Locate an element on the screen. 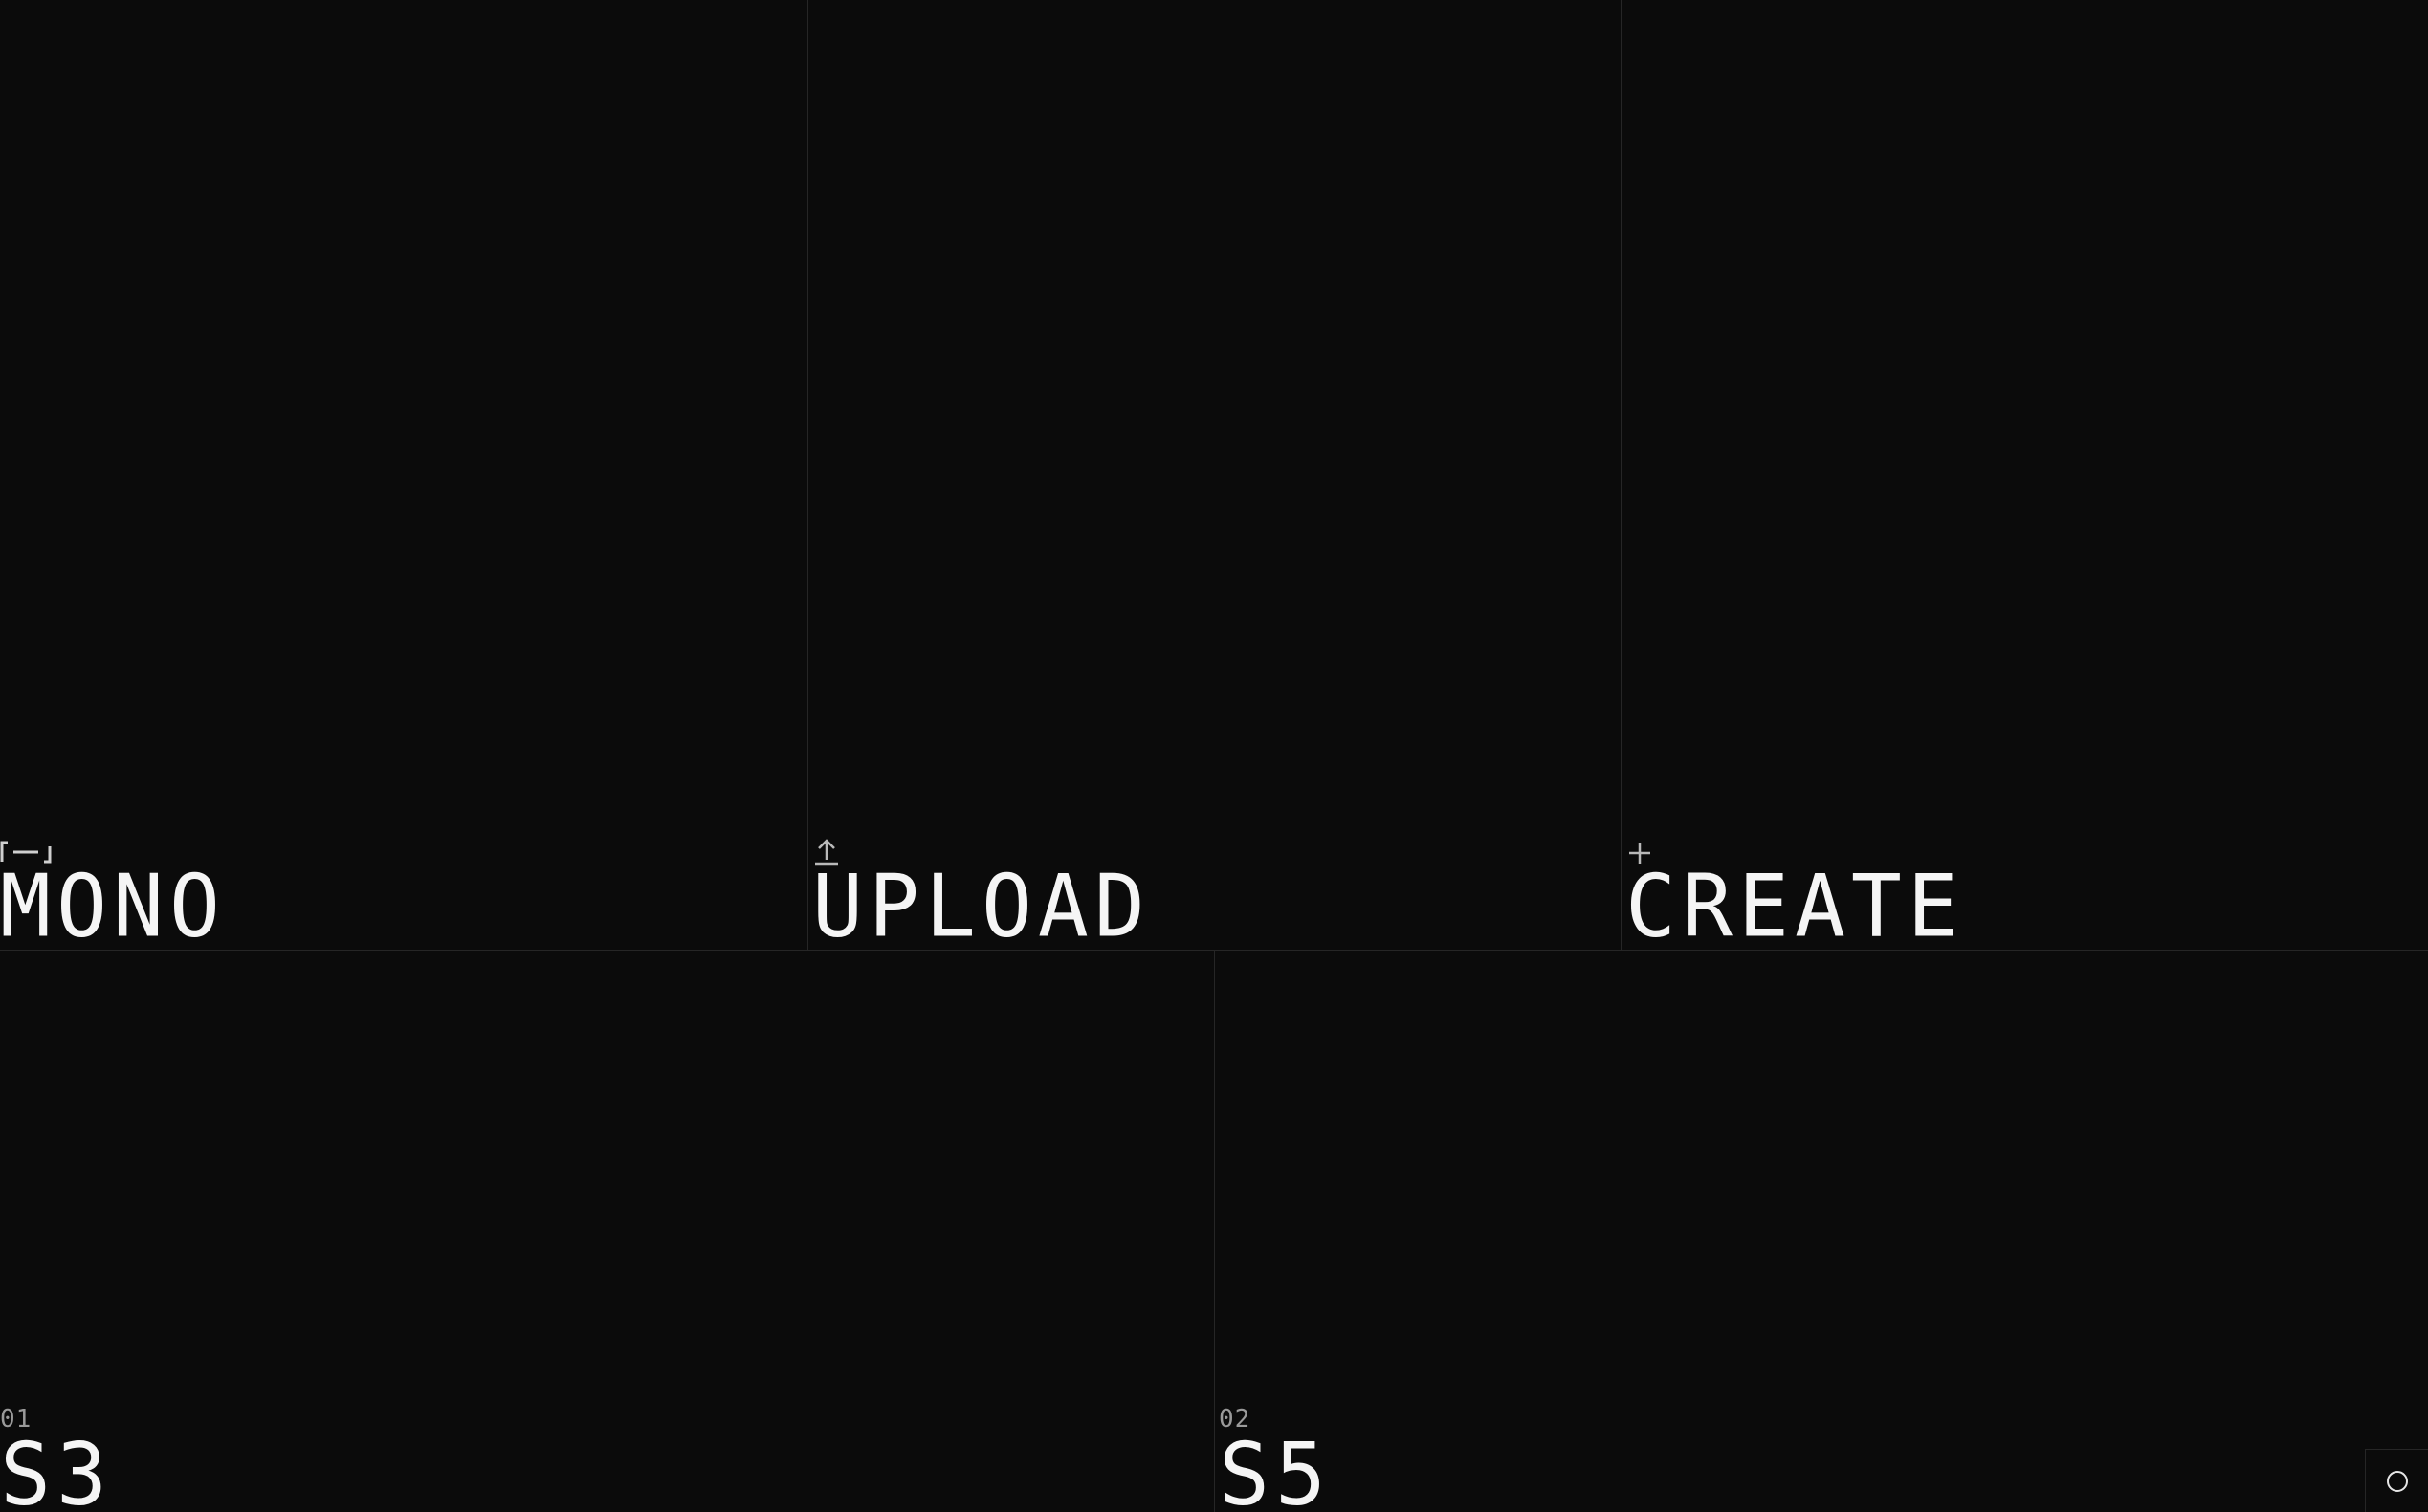 The height and width of the screenshot is (1512, 2428). tile-s3-content: 01 S3 is located at coordinates (56, 1458).